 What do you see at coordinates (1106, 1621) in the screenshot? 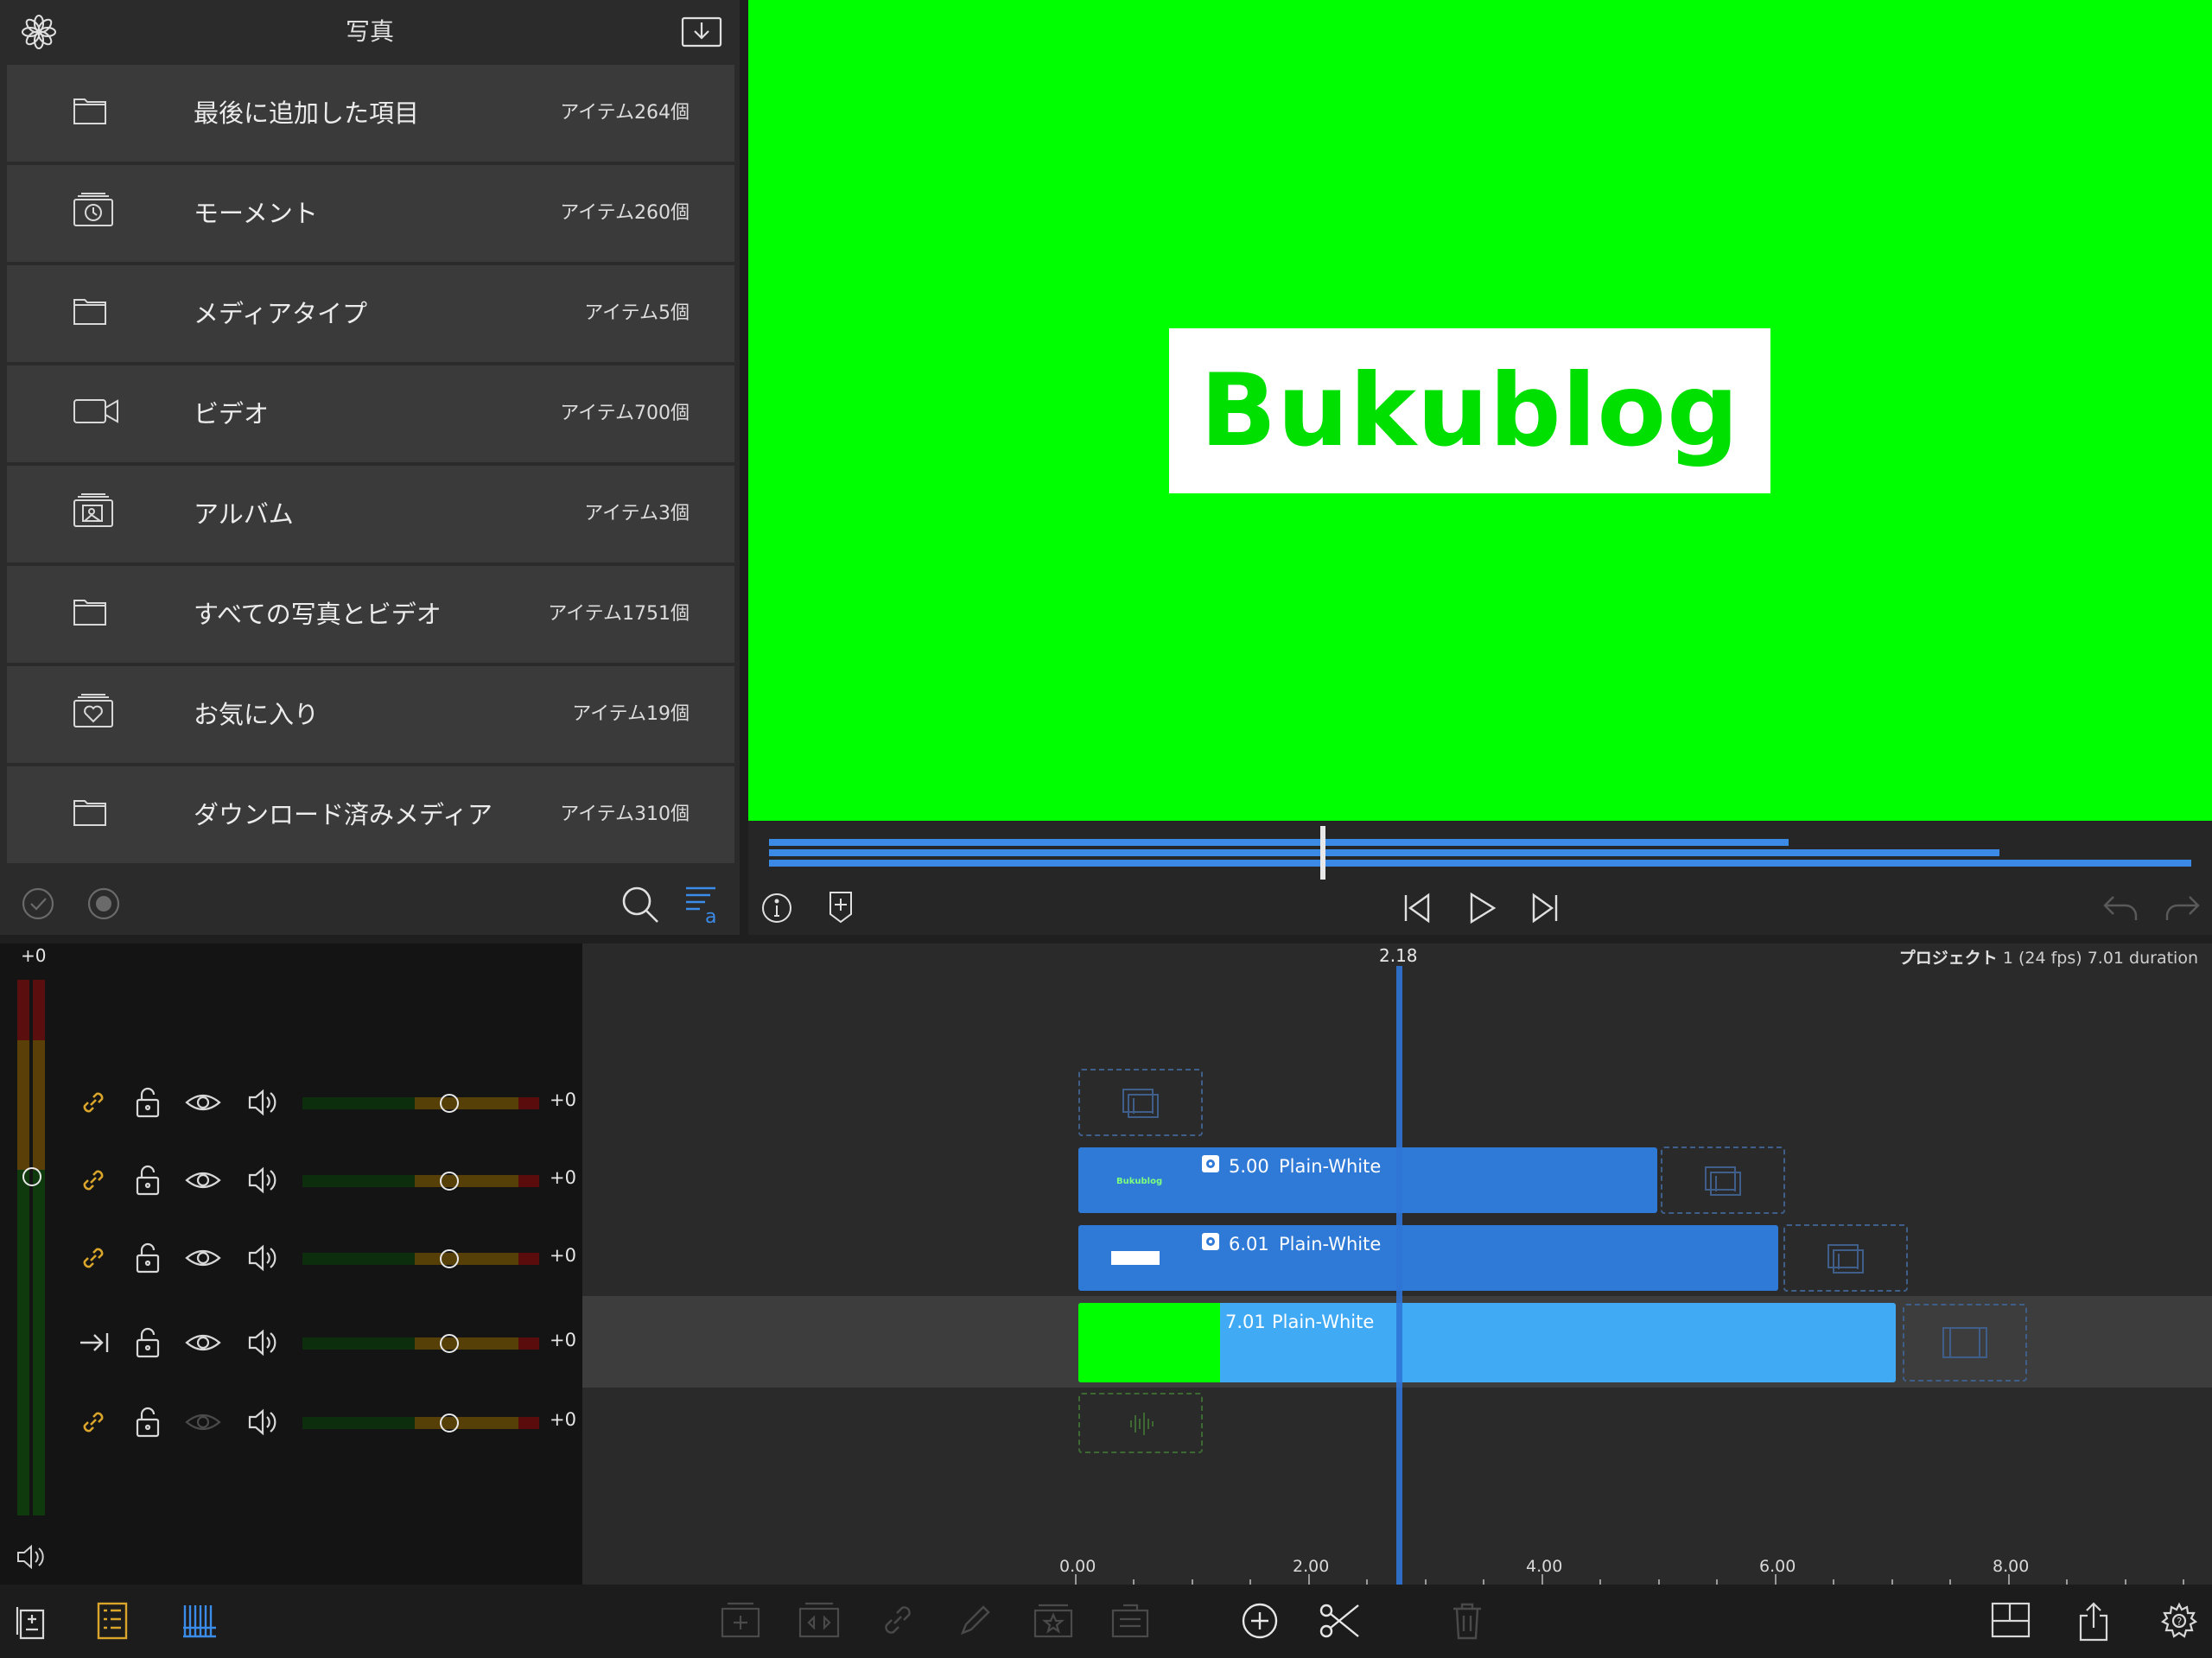
I see `bottom-toolbar: ?` at bounding box center [1106, 1621].